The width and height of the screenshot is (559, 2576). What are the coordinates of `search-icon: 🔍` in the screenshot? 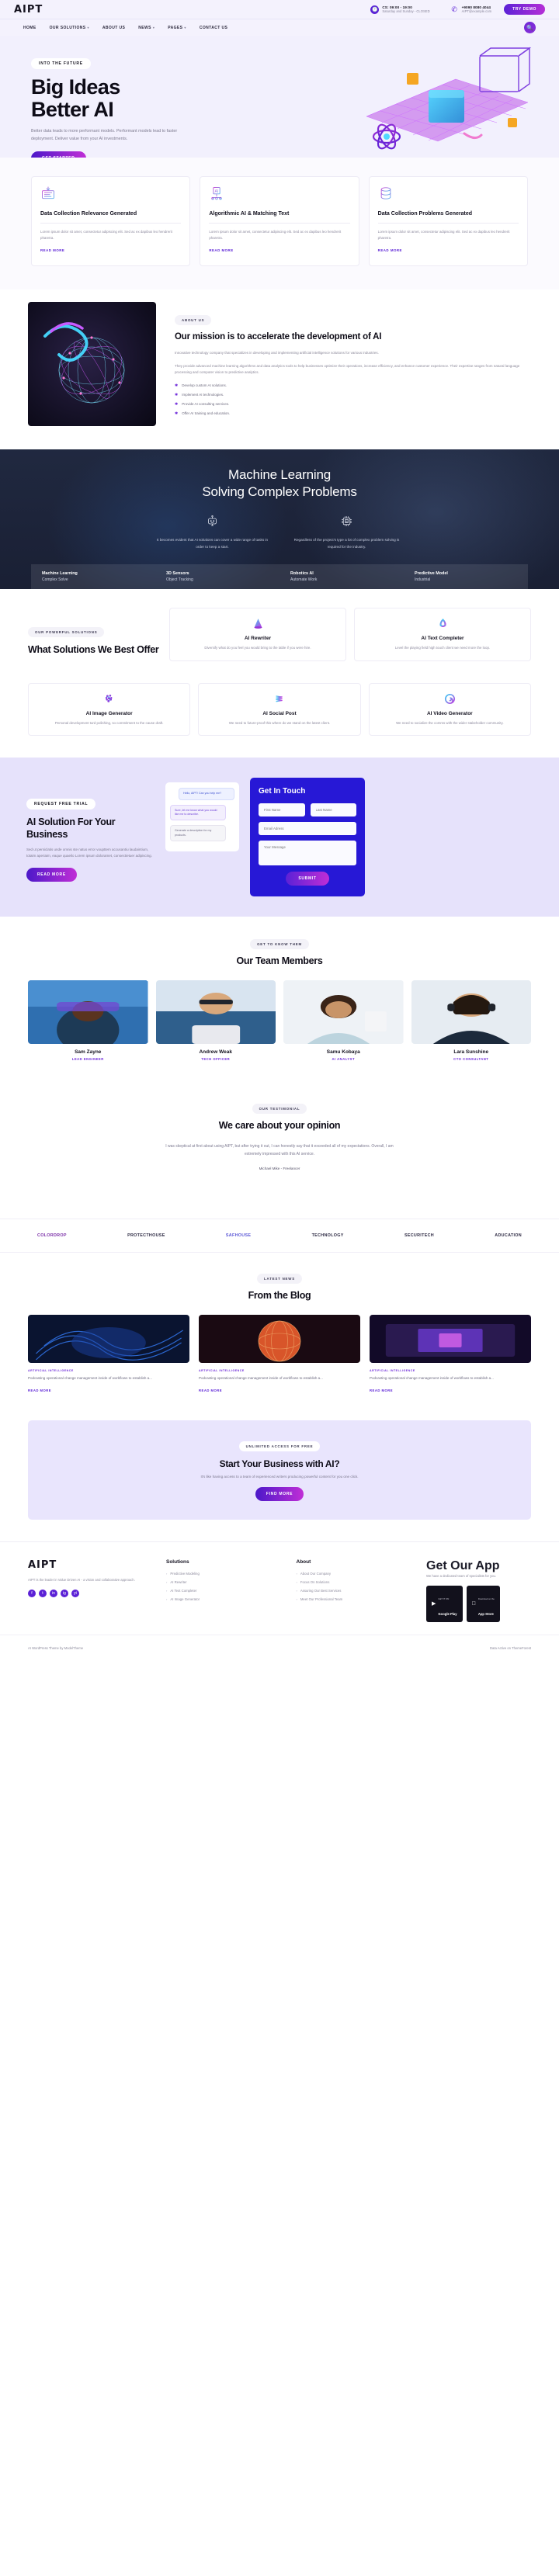 It's located at (530, 27).